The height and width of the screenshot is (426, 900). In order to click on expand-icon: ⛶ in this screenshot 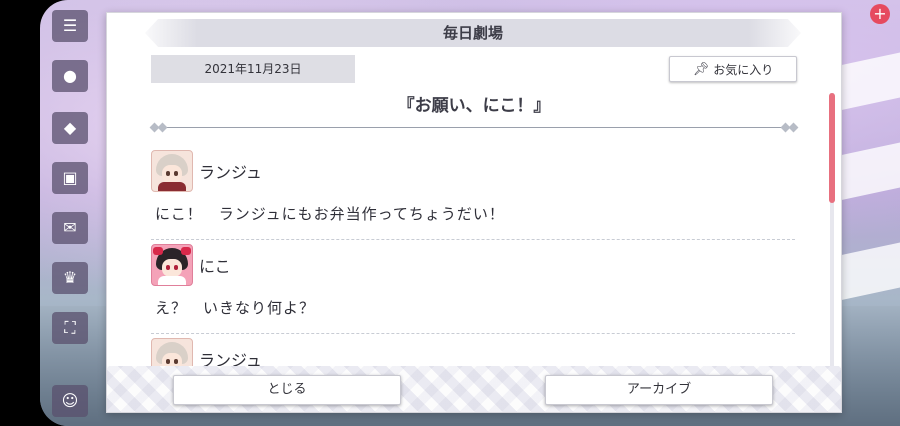, I will do `click(70, 328)`.